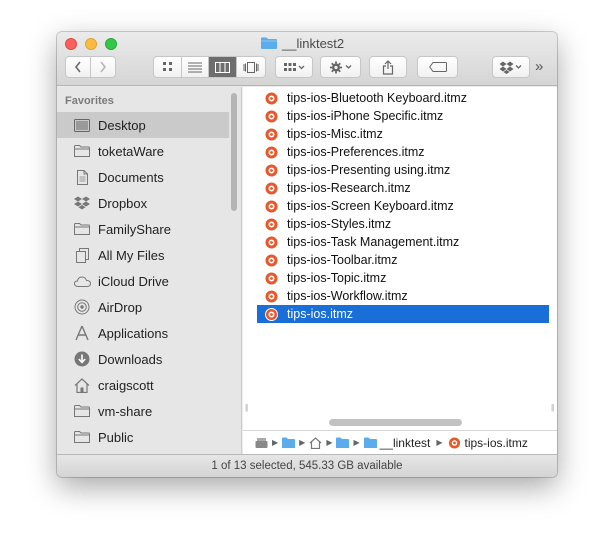 The height and width of the screenshot is (557, 613). I want to click on file-name: tips-ios-Presenting using.itmz, so click(369, 170).